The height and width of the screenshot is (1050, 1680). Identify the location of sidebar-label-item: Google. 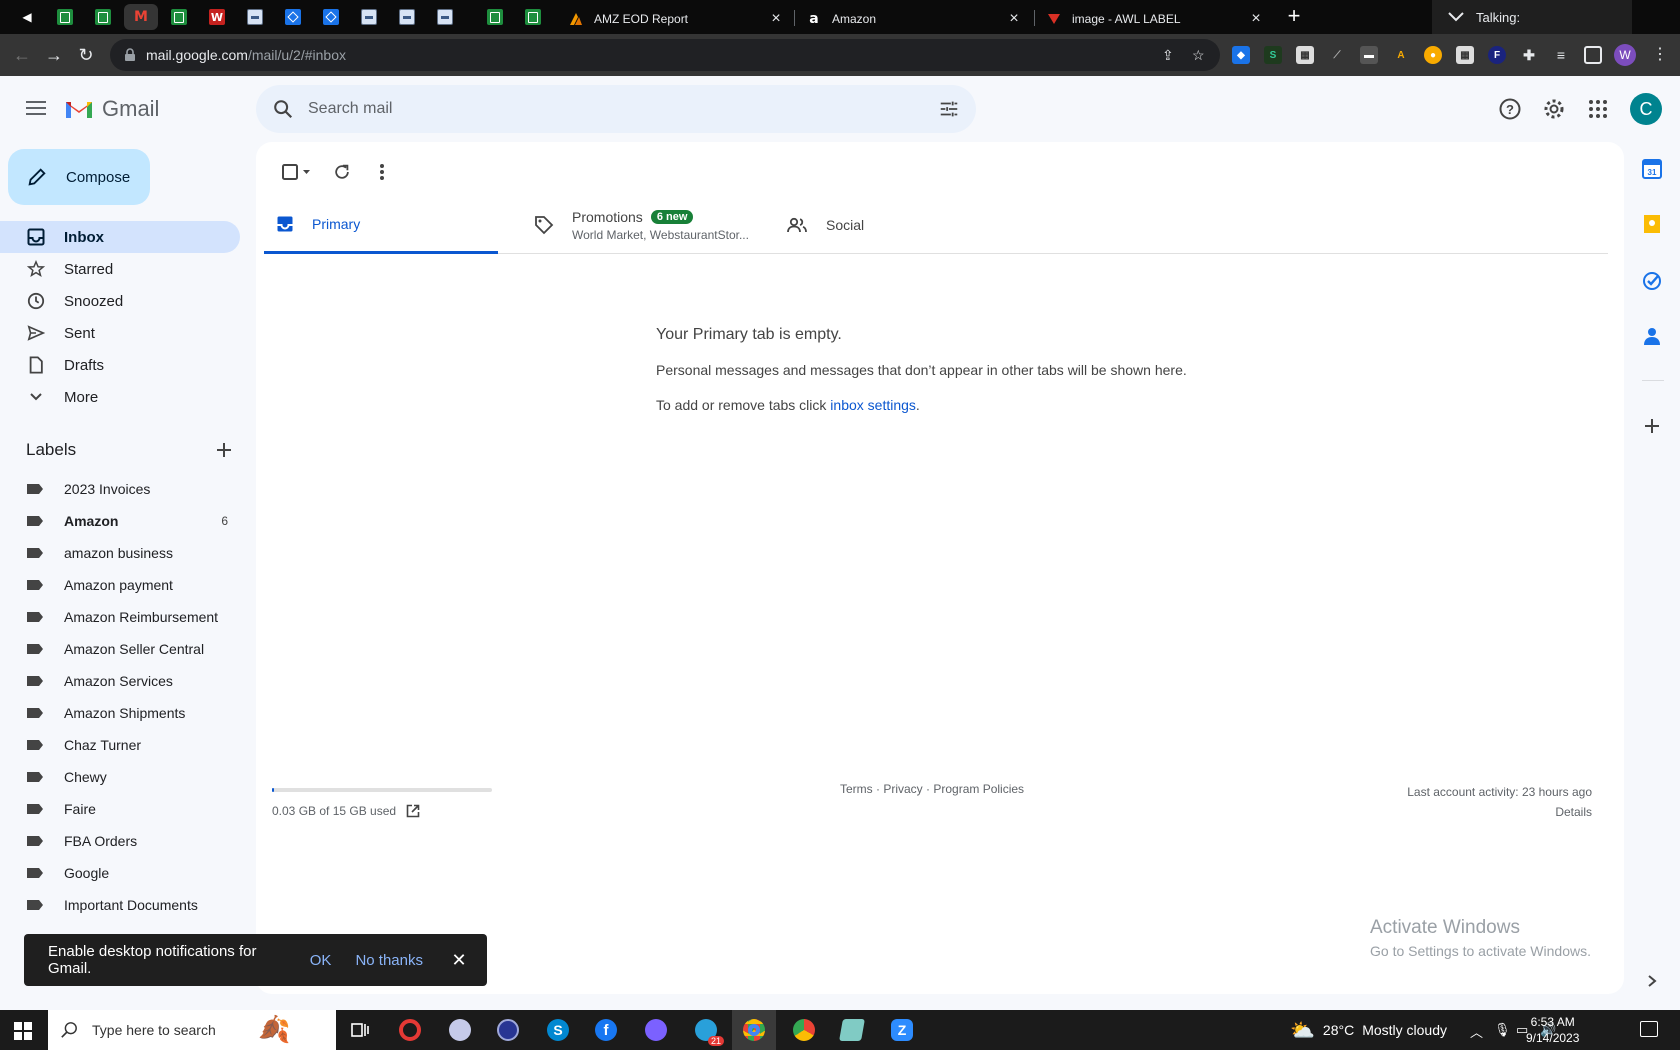
(120, 873).